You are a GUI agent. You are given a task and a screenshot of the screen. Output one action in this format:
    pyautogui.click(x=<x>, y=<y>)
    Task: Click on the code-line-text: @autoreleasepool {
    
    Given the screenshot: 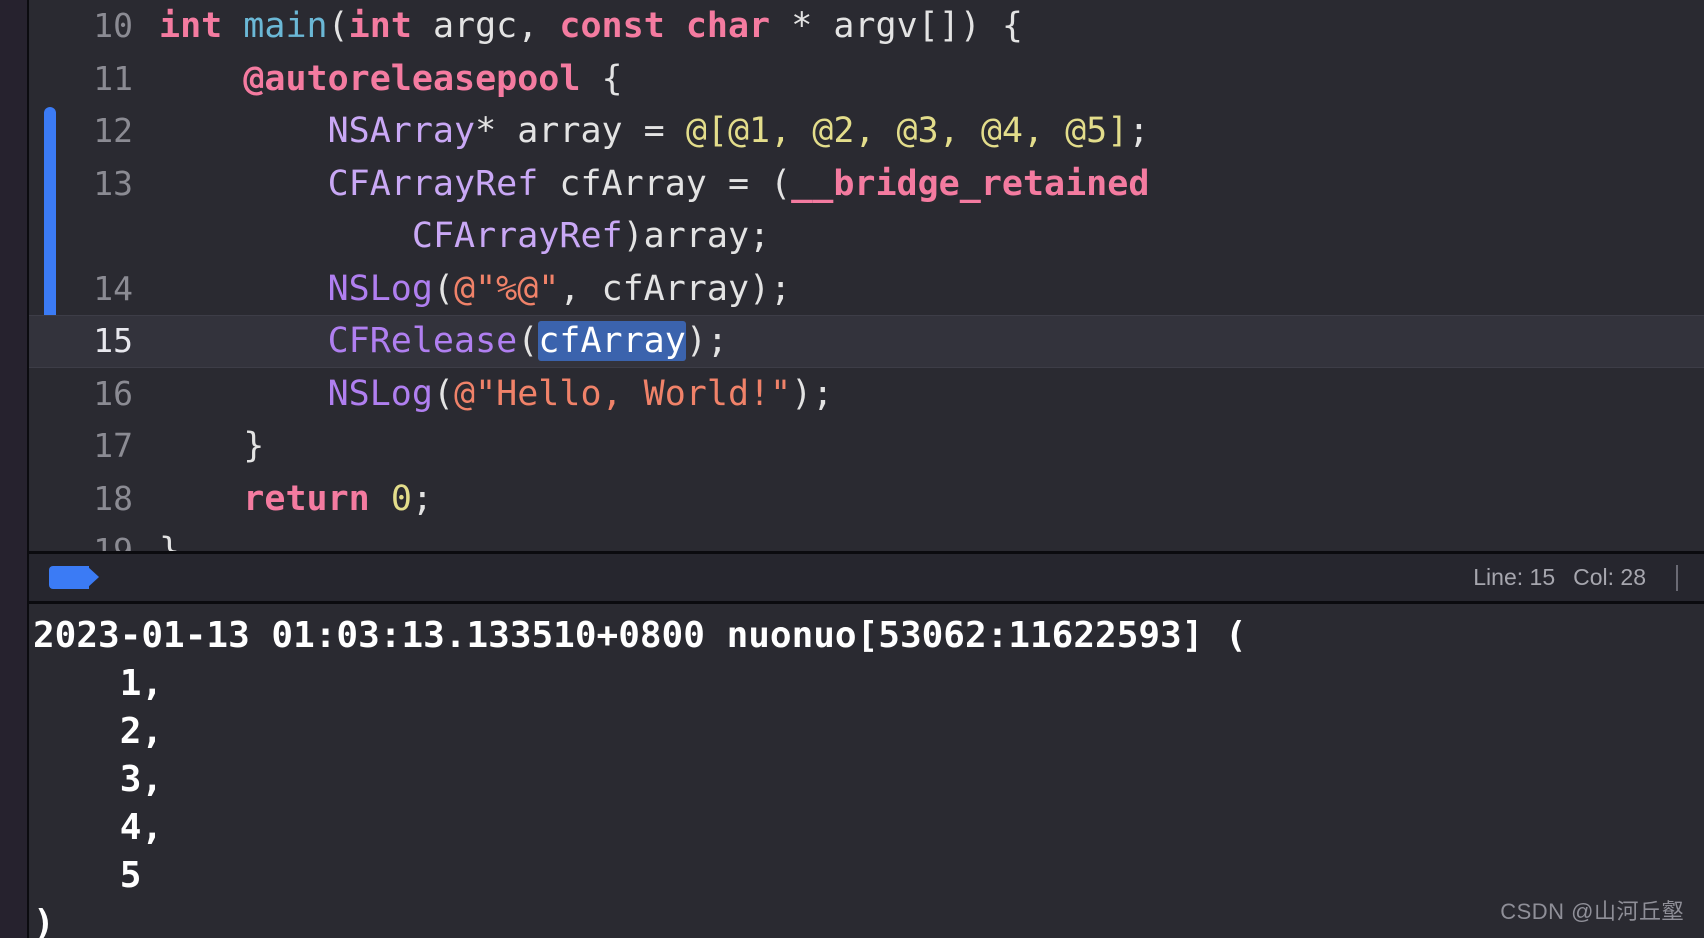 What is the action you would take?
    pyautogui.click(x=391, y=78)
    